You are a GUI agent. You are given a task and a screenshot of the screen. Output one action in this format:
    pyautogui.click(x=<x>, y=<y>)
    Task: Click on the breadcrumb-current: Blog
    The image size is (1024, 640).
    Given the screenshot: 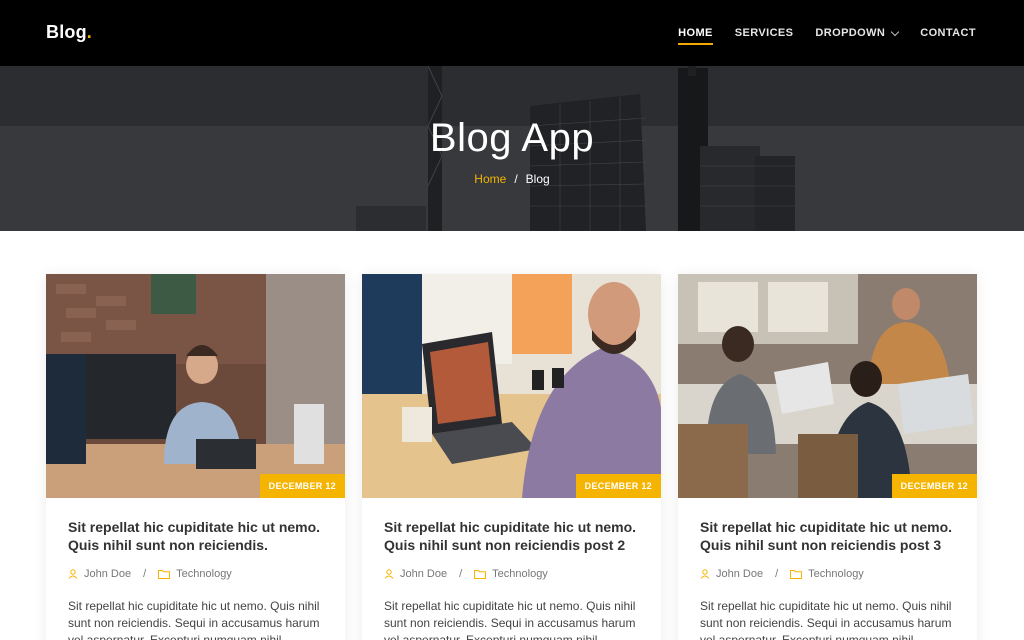 What is the action you would take?
    pyautogui.click(x=537, y=179)
    